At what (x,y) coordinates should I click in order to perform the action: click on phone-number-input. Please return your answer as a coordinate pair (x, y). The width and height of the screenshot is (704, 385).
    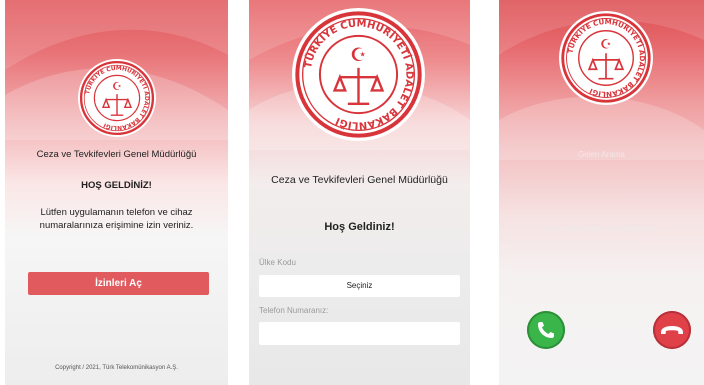
    Looking at the image, I should click on (359, 333).